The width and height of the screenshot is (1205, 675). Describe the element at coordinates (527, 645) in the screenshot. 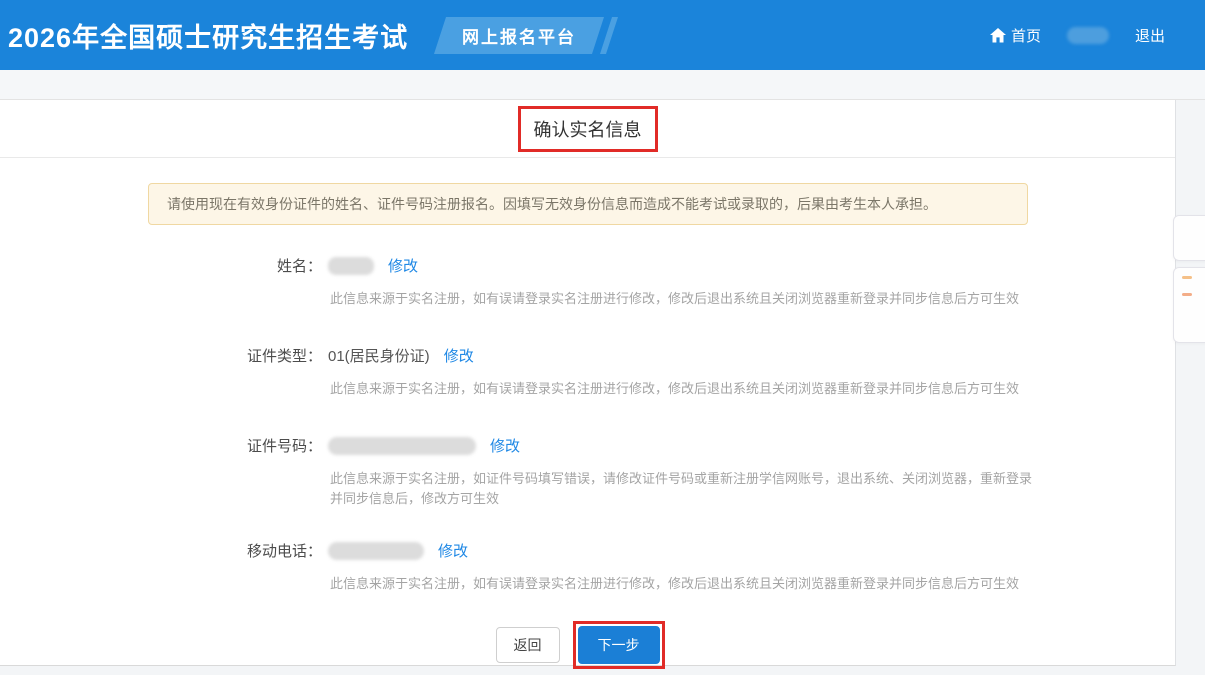

I see `back-button: 返回` at that location.